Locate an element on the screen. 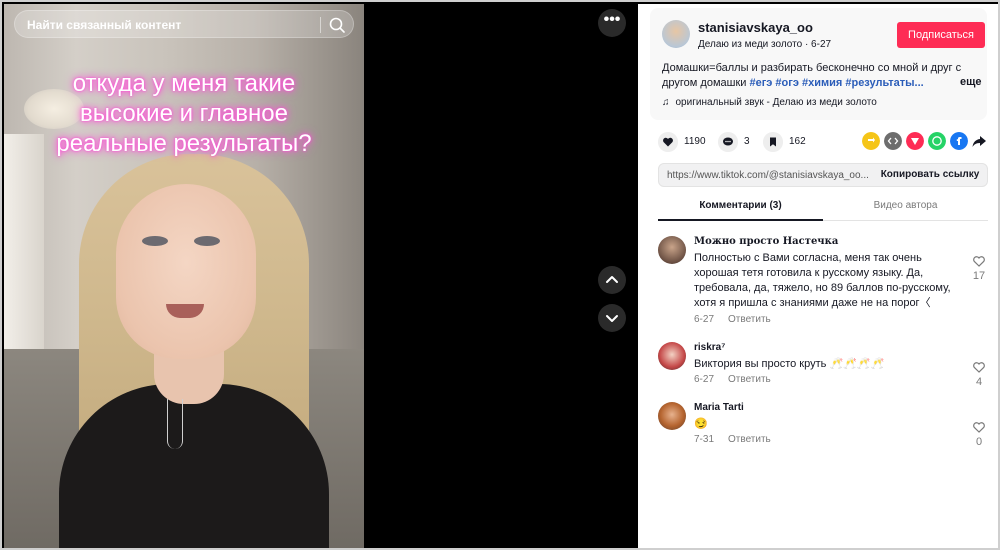 This screenshot has height=550, width=1000. save-count: 162 is located at coordinates (797, 141).